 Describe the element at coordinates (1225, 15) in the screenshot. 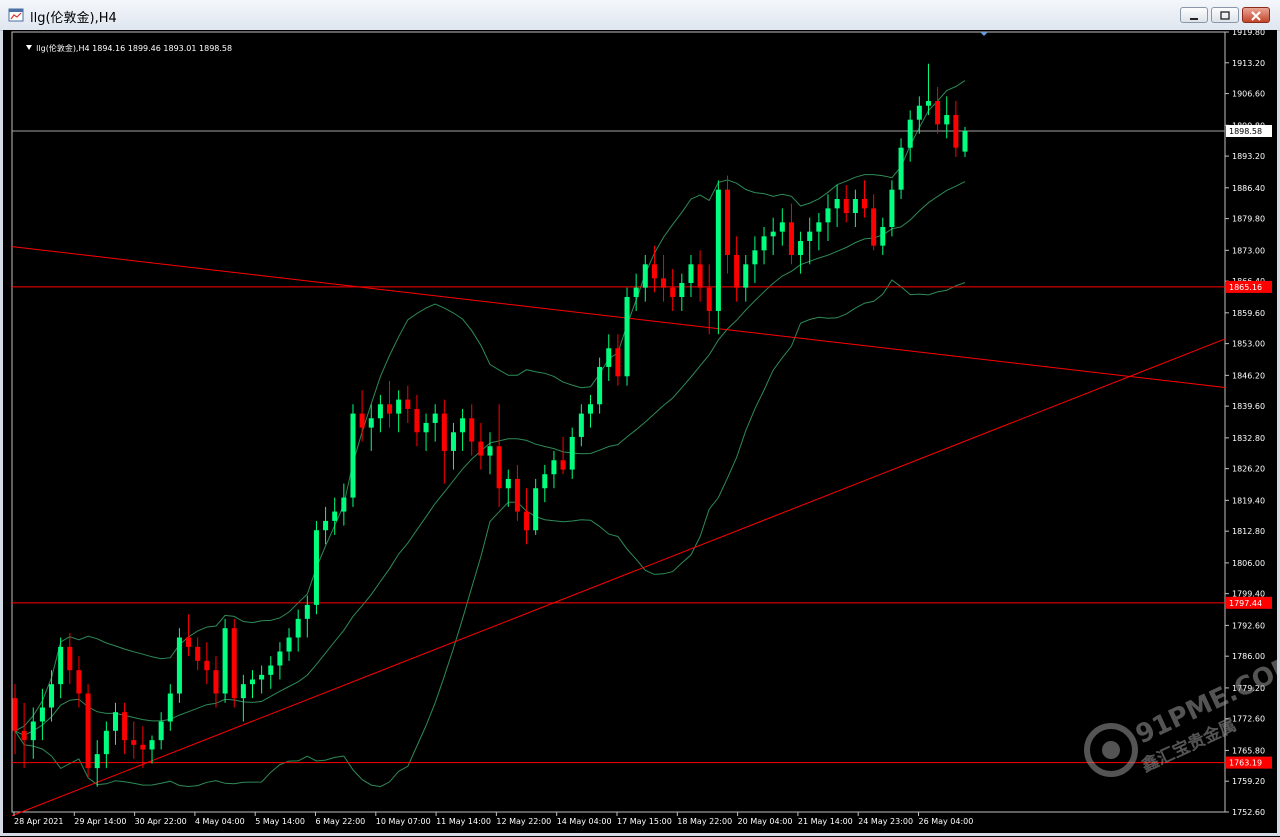

I see `maximize-button` at that location.